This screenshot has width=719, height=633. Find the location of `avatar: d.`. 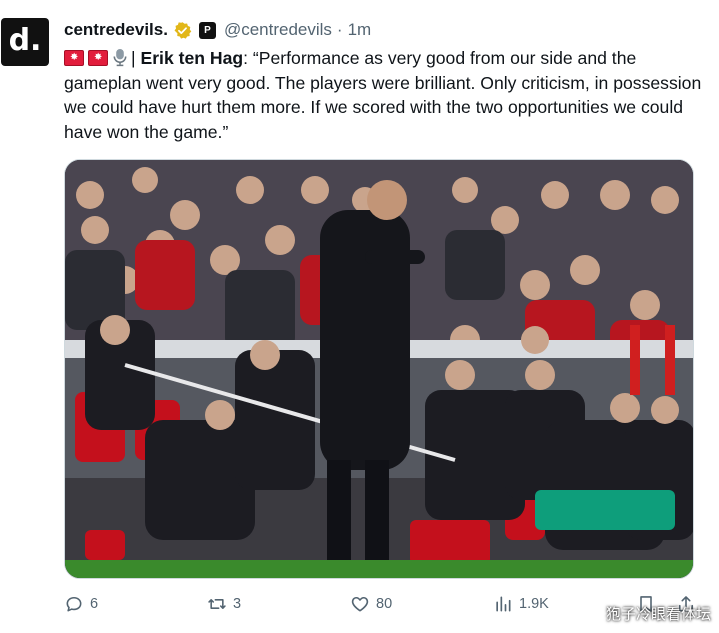

avatar: d. is located at coordinates (25, 42).